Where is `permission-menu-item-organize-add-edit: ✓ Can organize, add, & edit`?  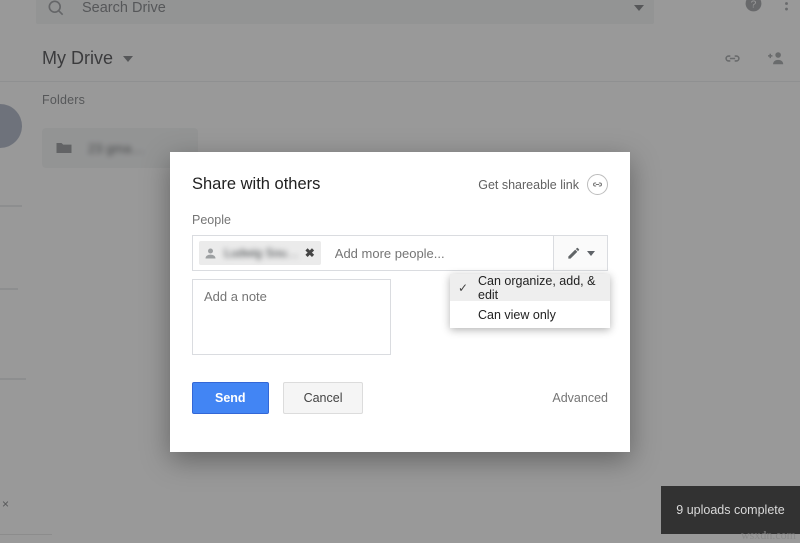 permission-menu-item-organize-add-edit: ✓ Can organize, add, & edit is located at coordinates (530, 287).